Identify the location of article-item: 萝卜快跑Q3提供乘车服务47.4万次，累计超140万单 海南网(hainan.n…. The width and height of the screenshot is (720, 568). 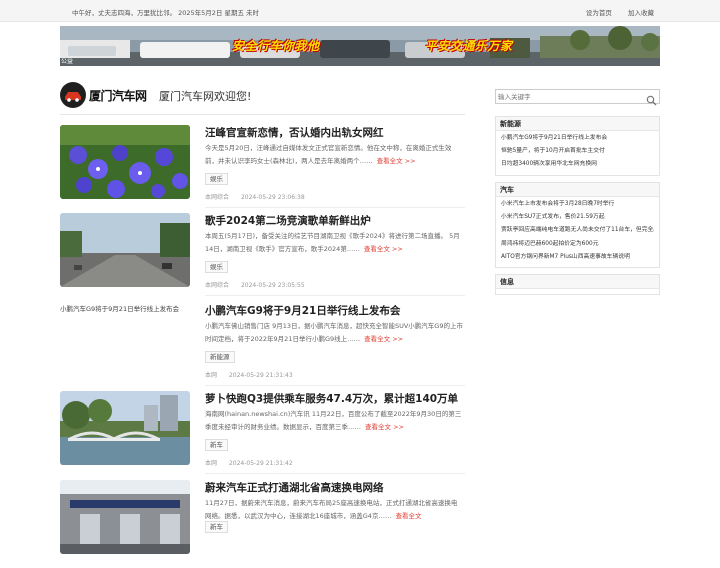
(262, 435).